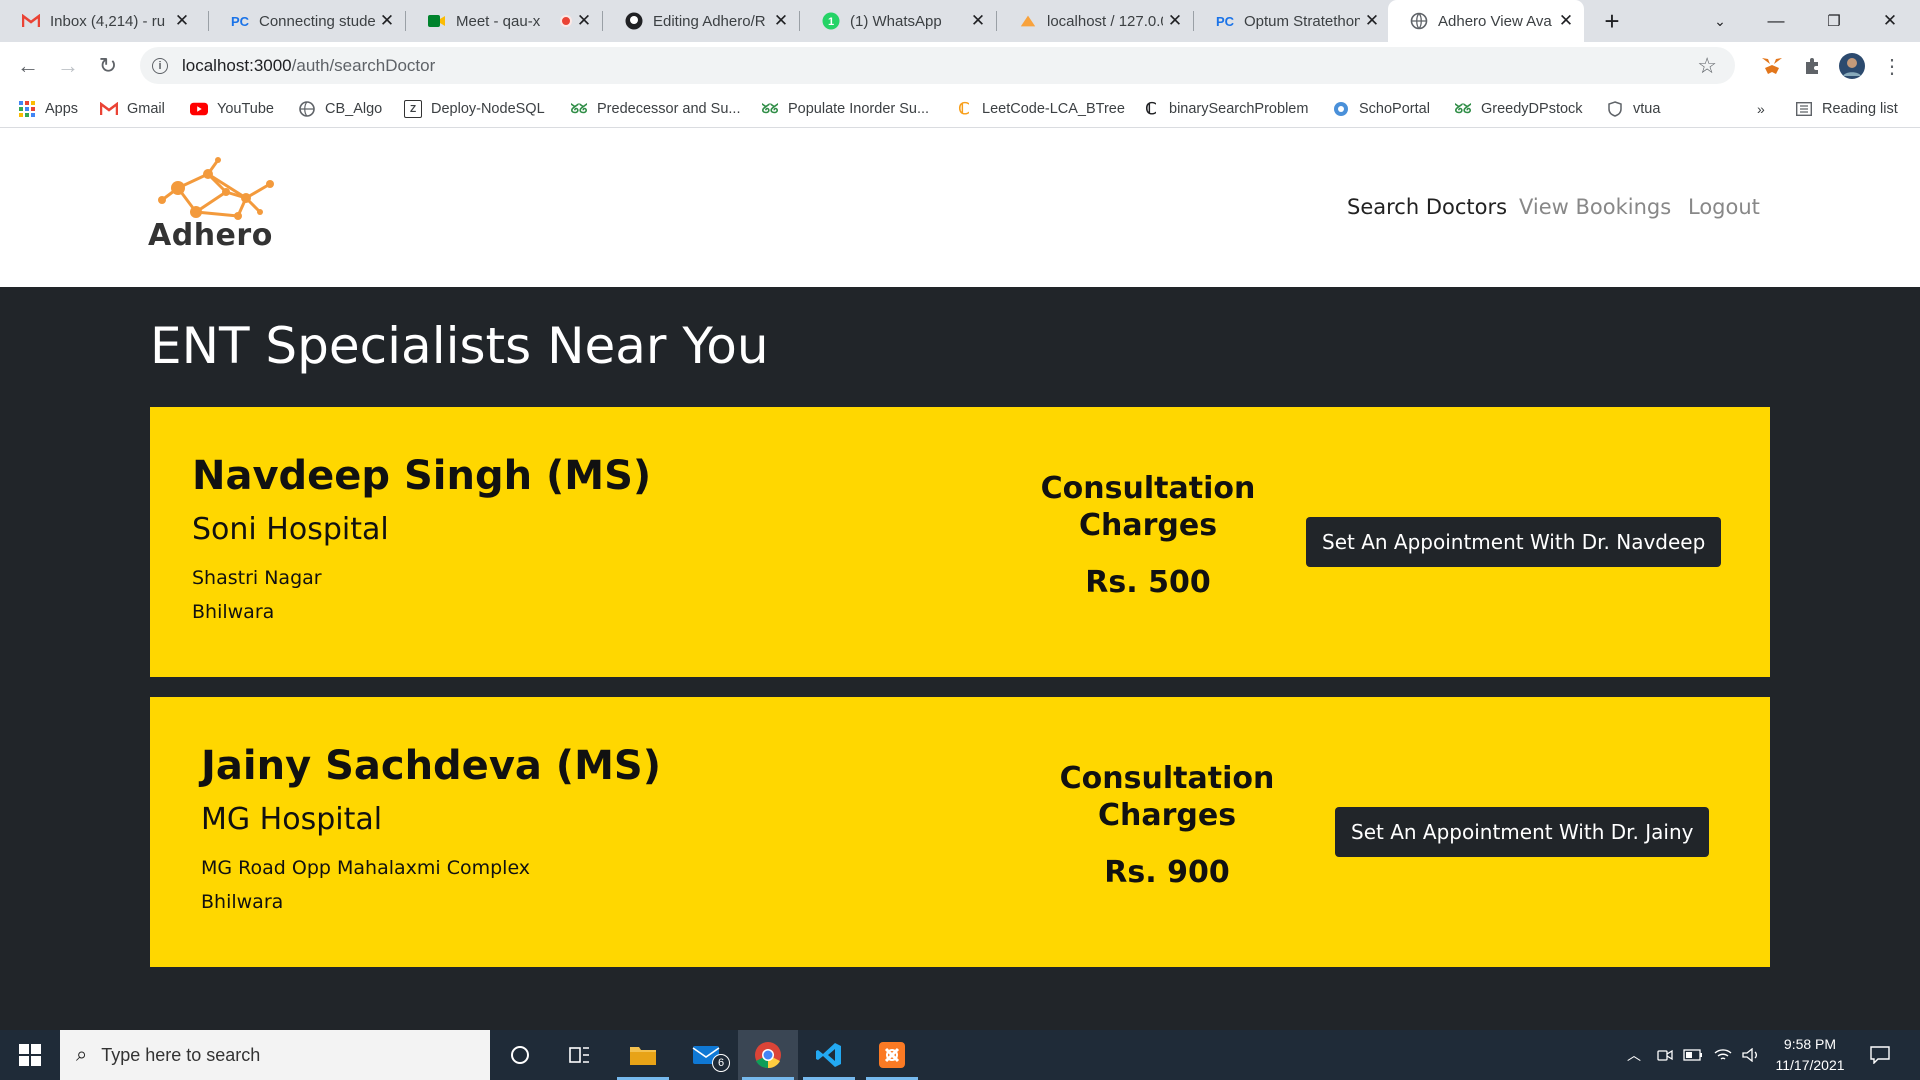  What do you see at coordinates (520, 1055) in the screenshot?
I see `cortana-icon` at bounding box center [520, 1055].